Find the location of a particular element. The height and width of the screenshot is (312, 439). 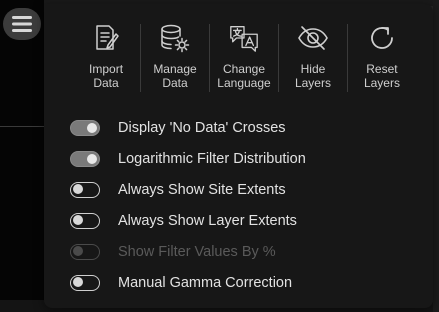

option-manual-gamma-correction: Manual Gamma Correction is located at coordinates (240, 282).